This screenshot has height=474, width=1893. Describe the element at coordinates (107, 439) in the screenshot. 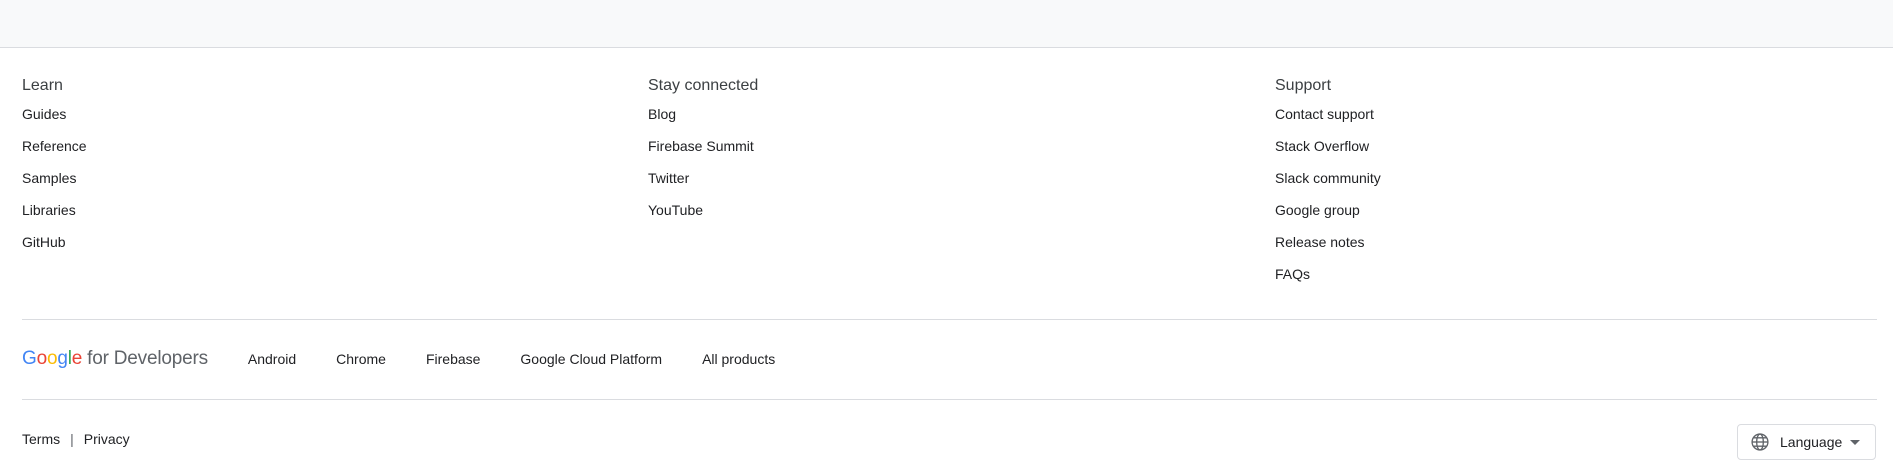

I see `privacy-link: Privacy` at that location.